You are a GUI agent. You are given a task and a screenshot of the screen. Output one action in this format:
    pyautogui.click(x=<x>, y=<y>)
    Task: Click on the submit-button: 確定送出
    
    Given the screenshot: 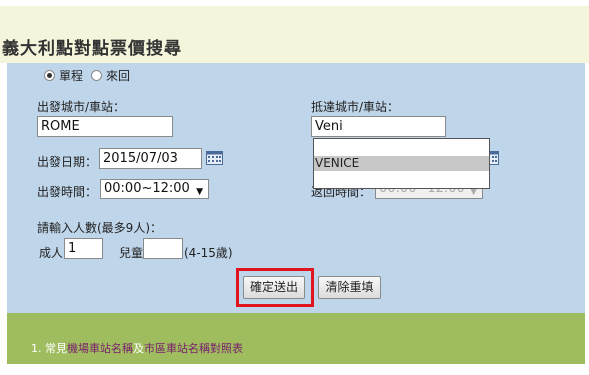 What is the action you would take?
    pyautogui.click(x=274, y=287)
    